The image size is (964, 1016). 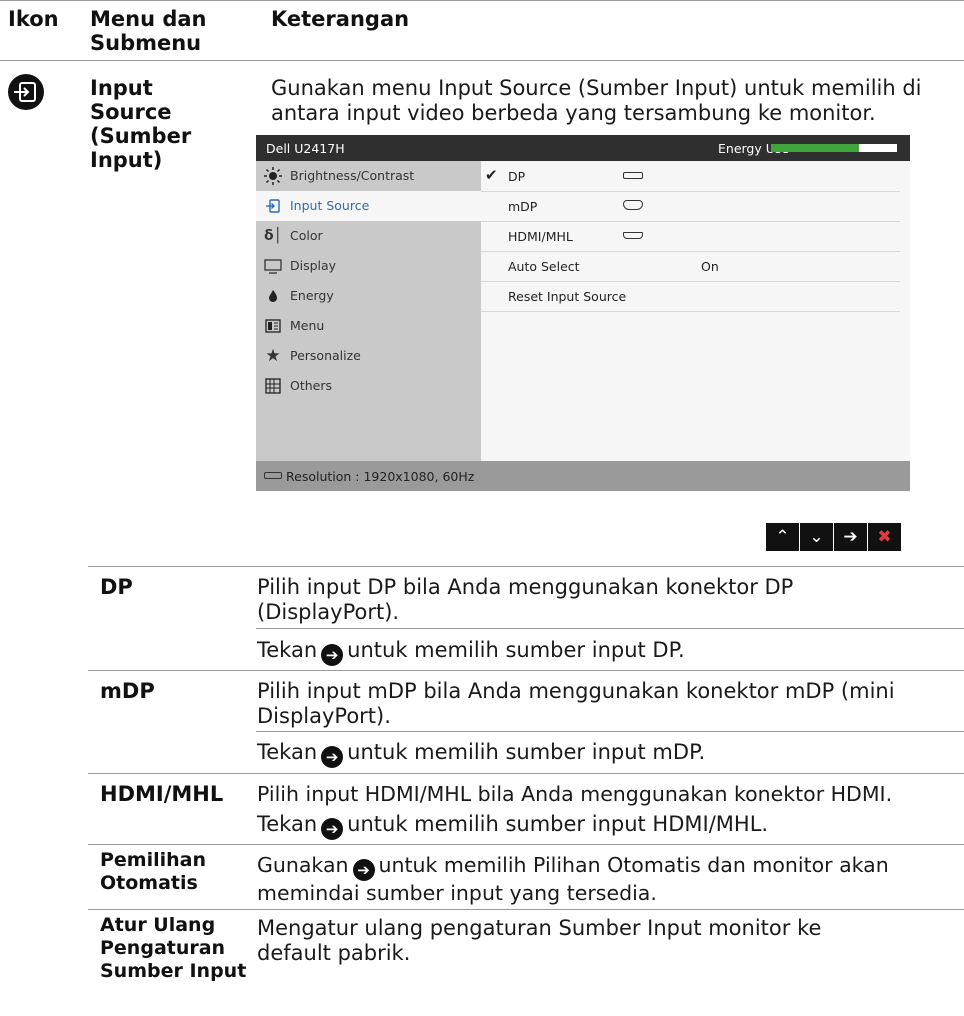 I want to click on menu-item-others: Others, so click(x=368, y=386).